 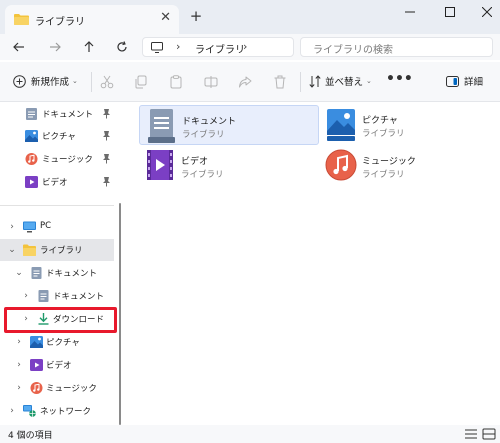 What do you see at coordinates (45, 81) in the screenshot?
I see `new-button: 新規作成 ⌄` at bounding box center [45, 81].